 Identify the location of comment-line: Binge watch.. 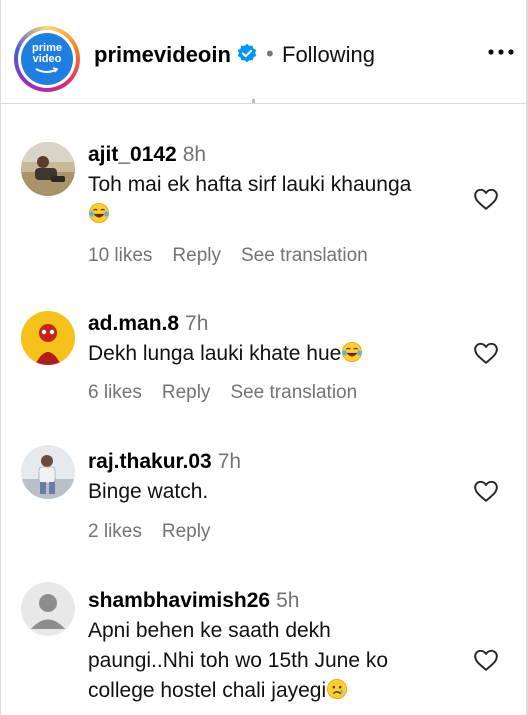
(148, 491).